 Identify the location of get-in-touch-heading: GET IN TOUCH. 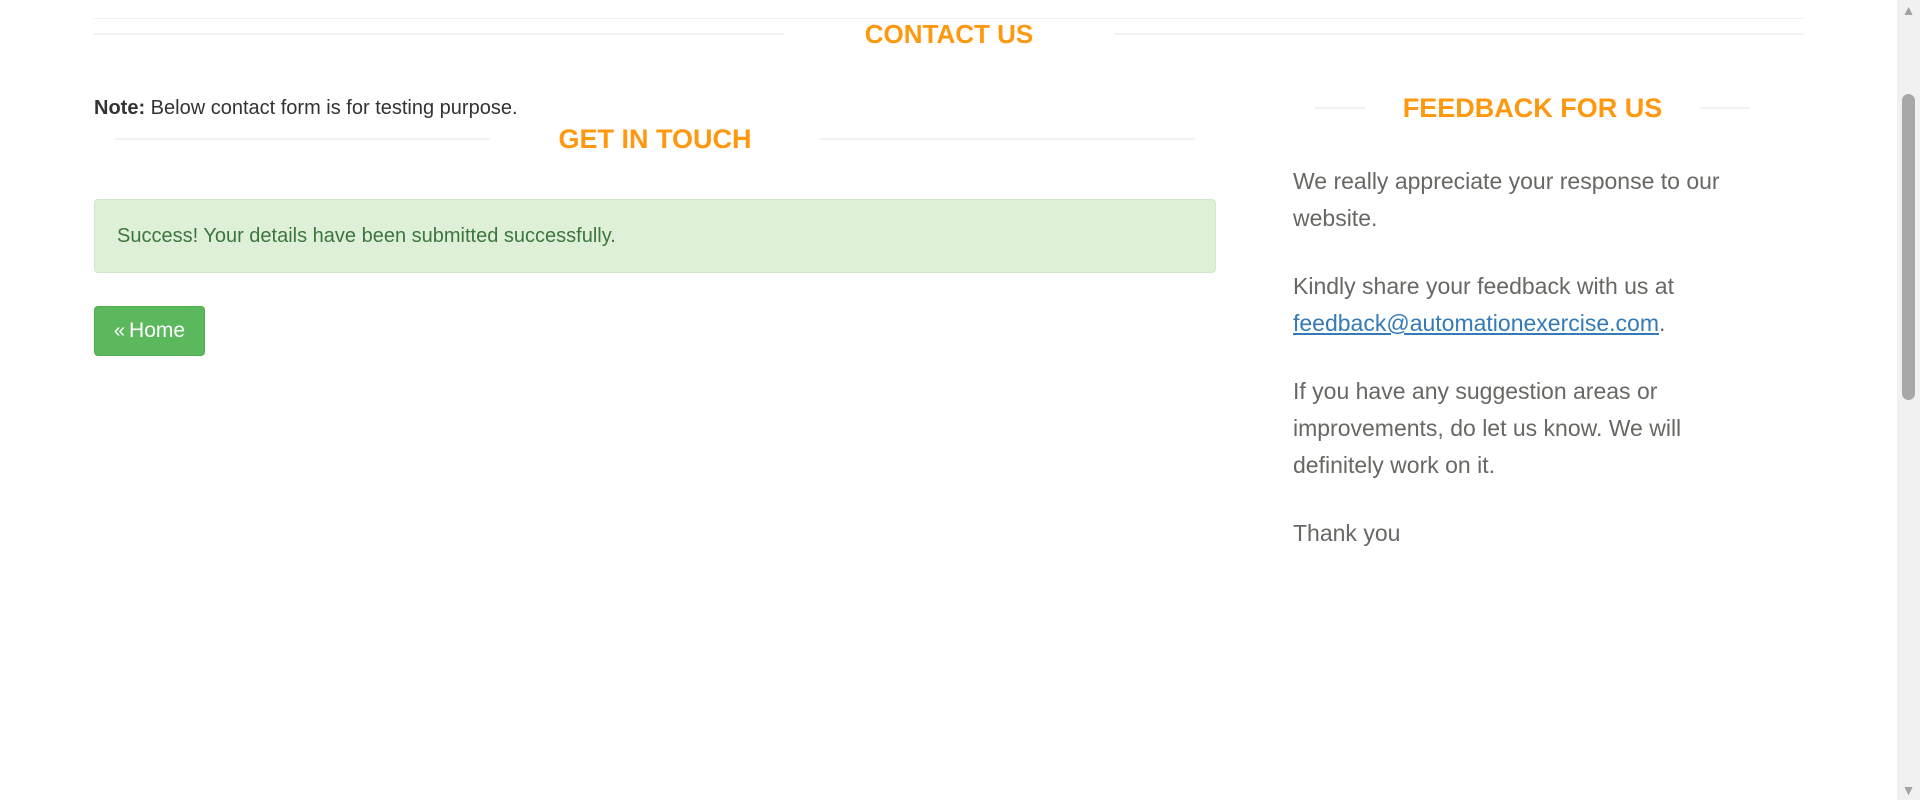
(655, 139).